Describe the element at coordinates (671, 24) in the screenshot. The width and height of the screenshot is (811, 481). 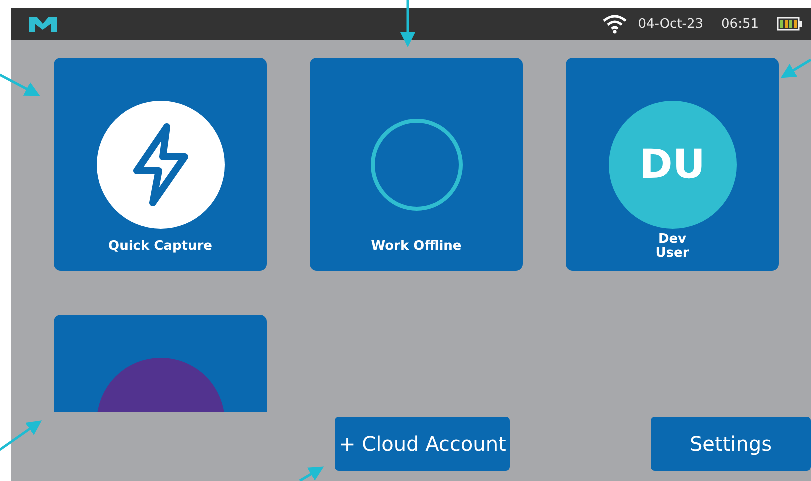
I see `date-text: 04-Oct-23` at that location.